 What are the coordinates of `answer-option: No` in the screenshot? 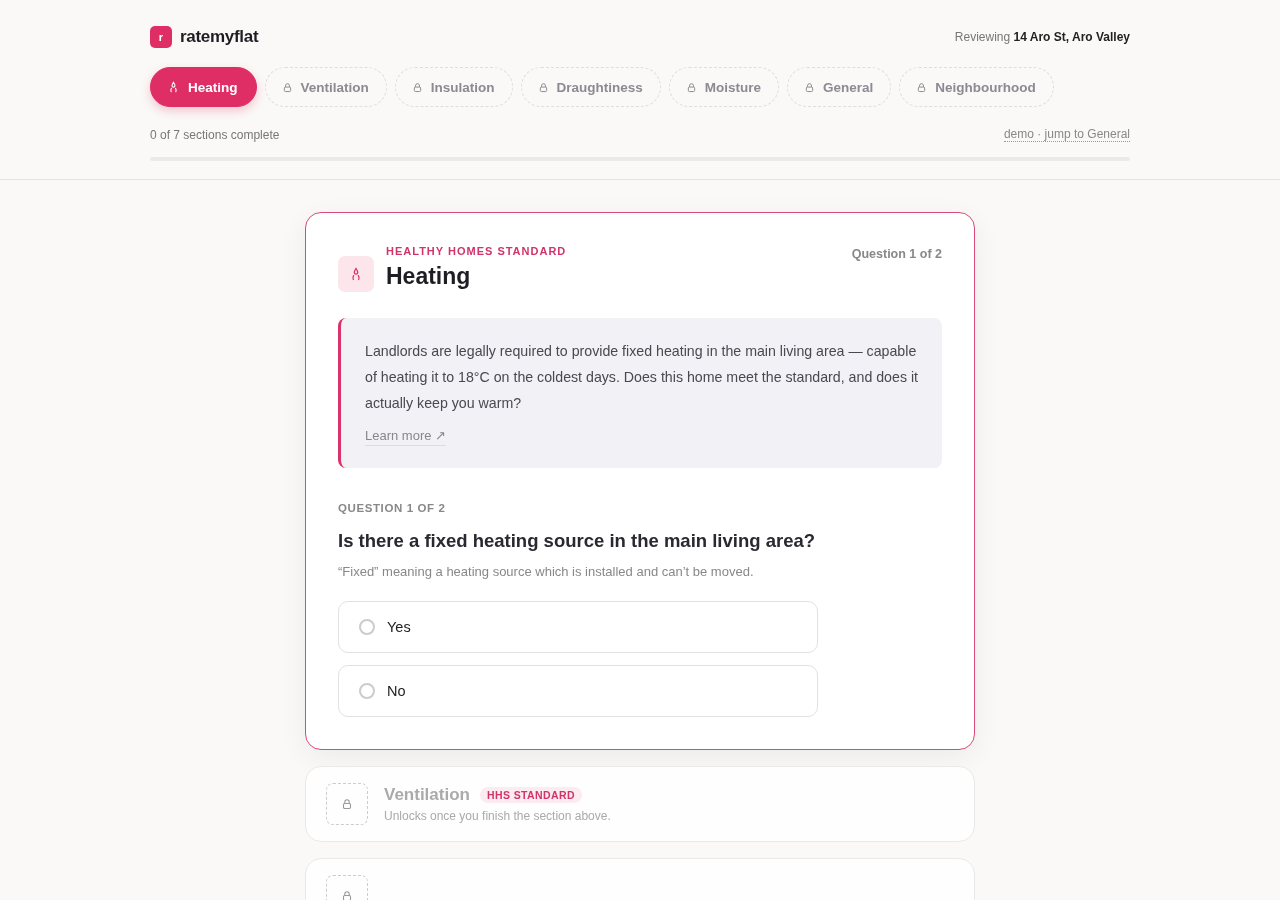 It's located at (578, 691).